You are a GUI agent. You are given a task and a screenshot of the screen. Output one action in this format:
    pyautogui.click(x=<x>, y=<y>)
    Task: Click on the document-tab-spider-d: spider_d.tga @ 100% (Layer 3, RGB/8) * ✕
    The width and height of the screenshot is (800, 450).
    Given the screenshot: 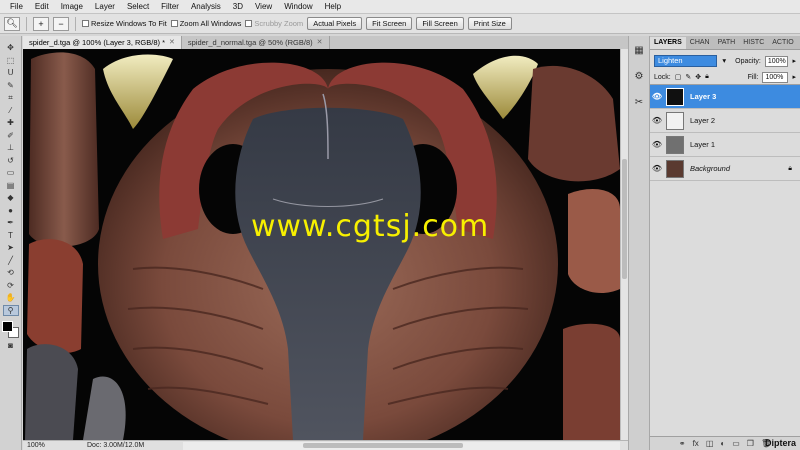 What is the action you would take?
    pyautogui.click(x=102, y=42)
    